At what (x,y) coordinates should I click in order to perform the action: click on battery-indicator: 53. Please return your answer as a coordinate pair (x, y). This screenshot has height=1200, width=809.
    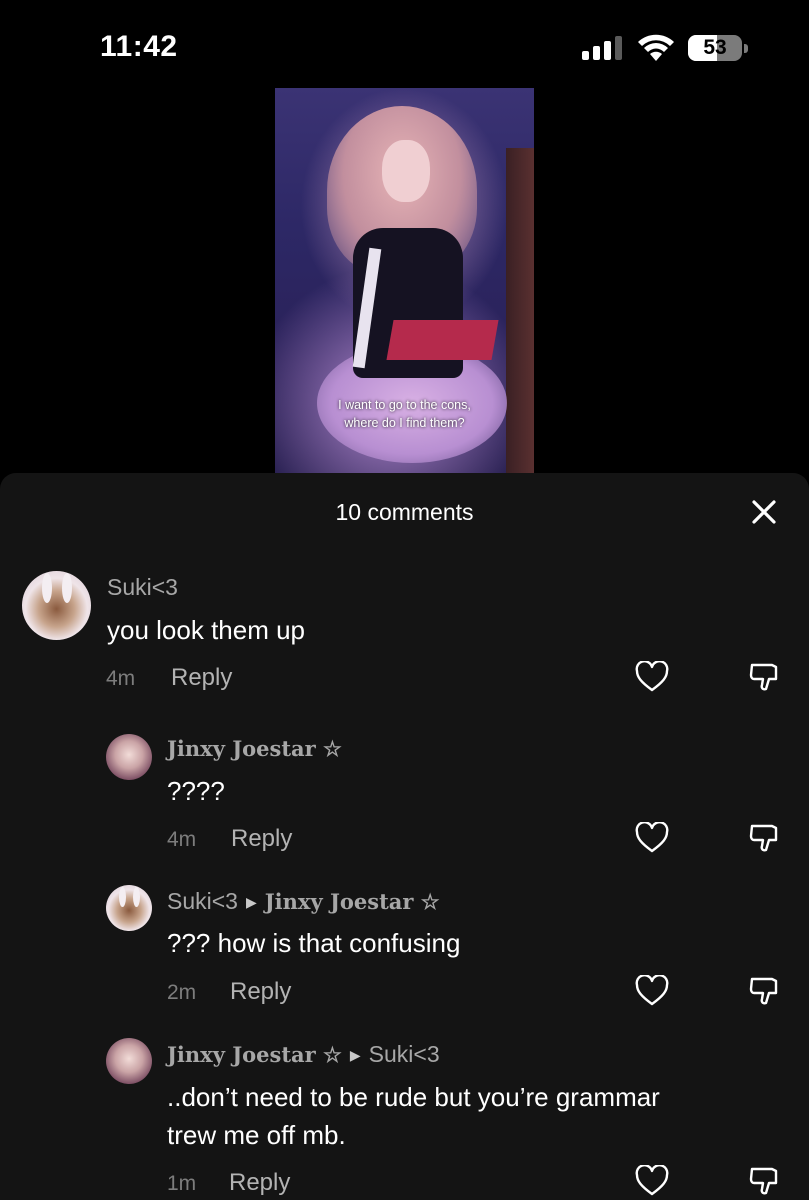
    Looking at the image, I should click on (719, 48).